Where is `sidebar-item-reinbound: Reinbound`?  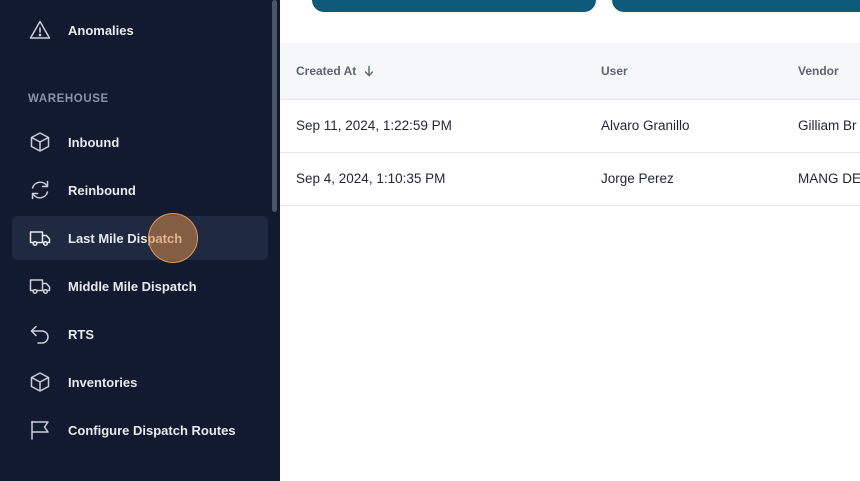
sidebar-item-reinbound: Reinbound is located at coordinates (140, 190).